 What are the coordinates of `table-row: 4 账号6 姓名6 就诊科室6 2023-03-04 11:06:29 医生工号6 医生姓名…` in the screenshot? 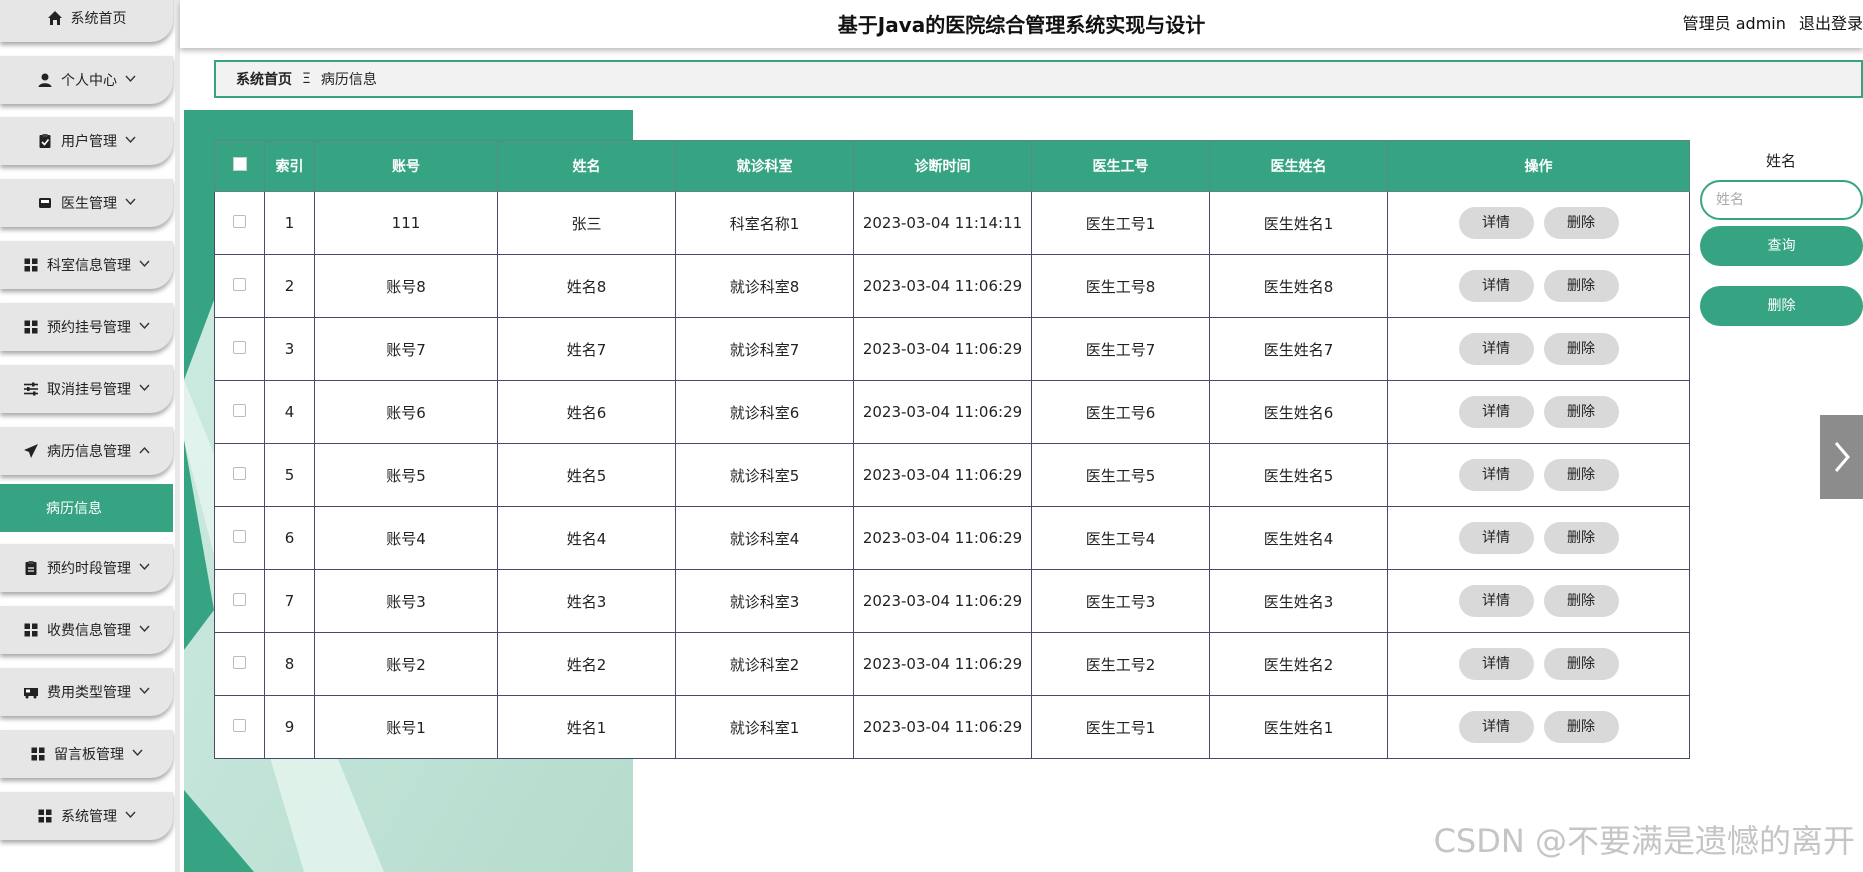 It's located at (952, 412).